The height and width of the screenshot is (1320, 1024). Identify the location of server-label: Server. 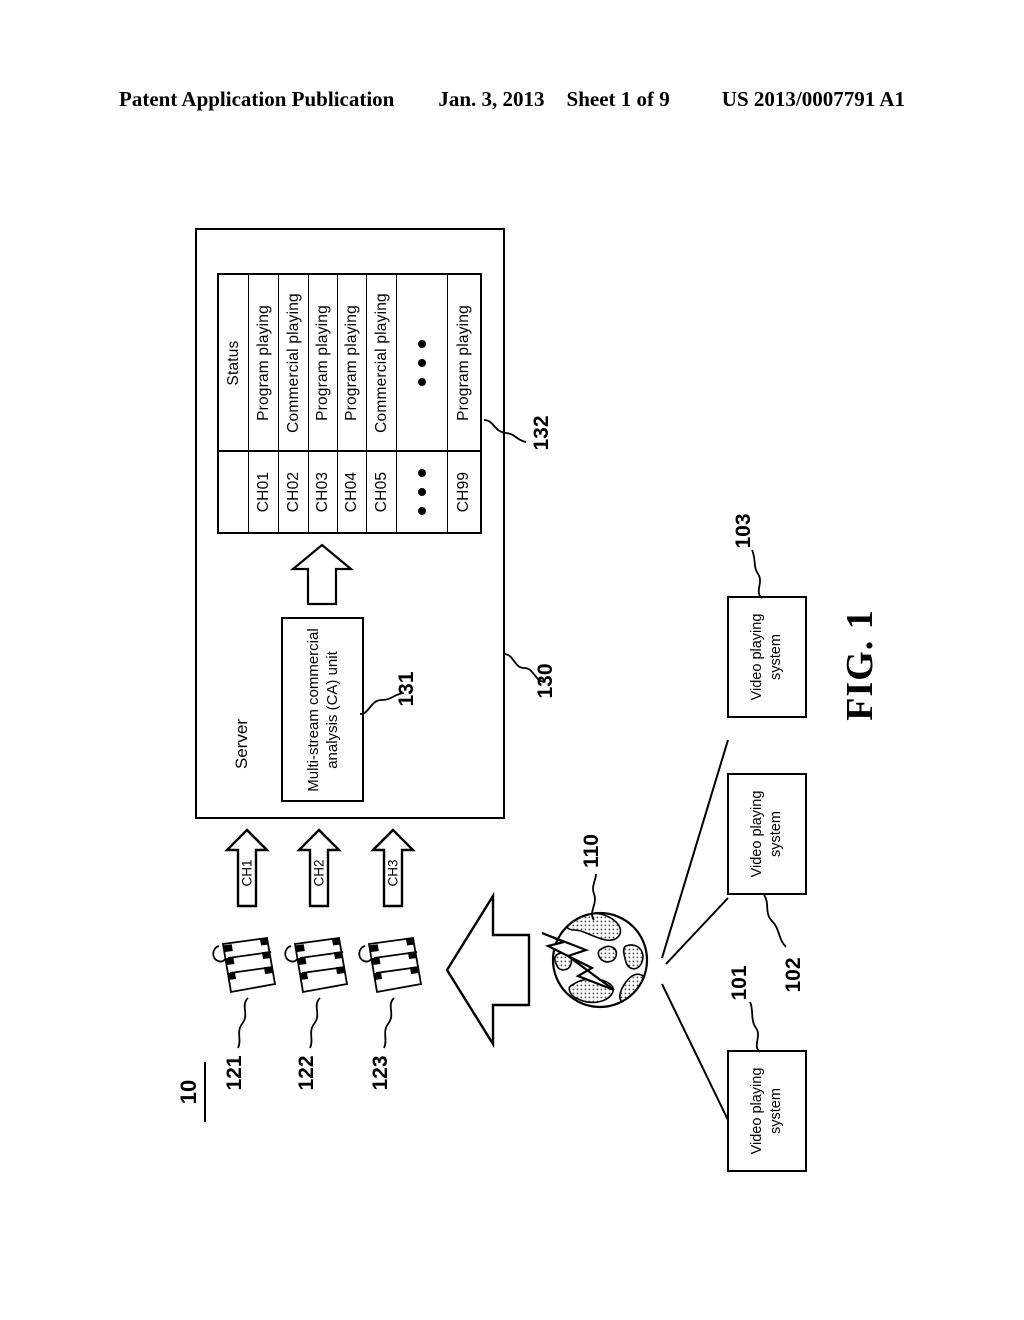
(241, 744).